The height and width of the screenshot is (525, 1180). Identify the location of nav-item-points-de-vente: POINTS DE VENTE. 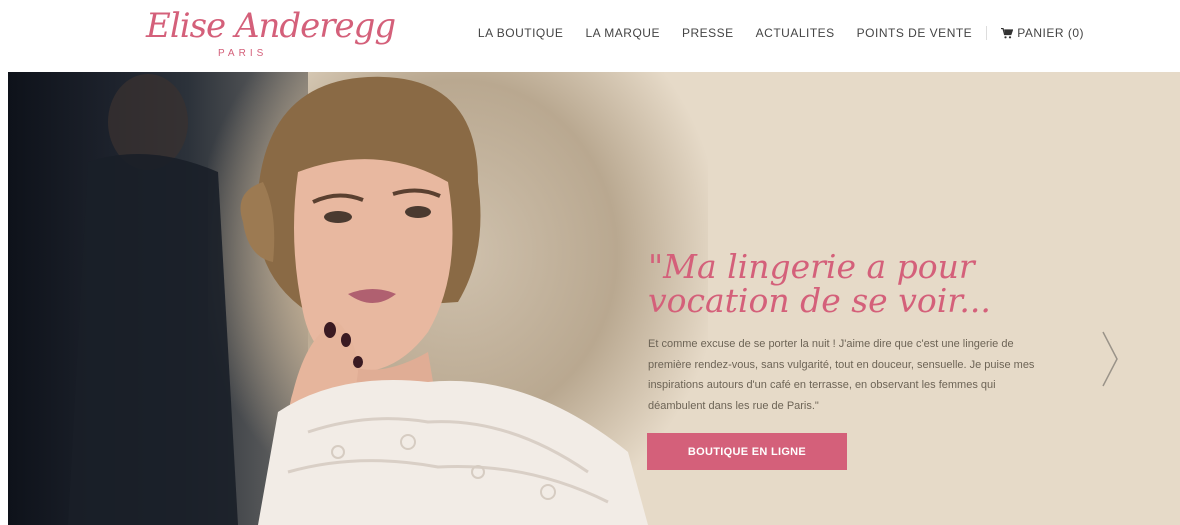
(915, 33).